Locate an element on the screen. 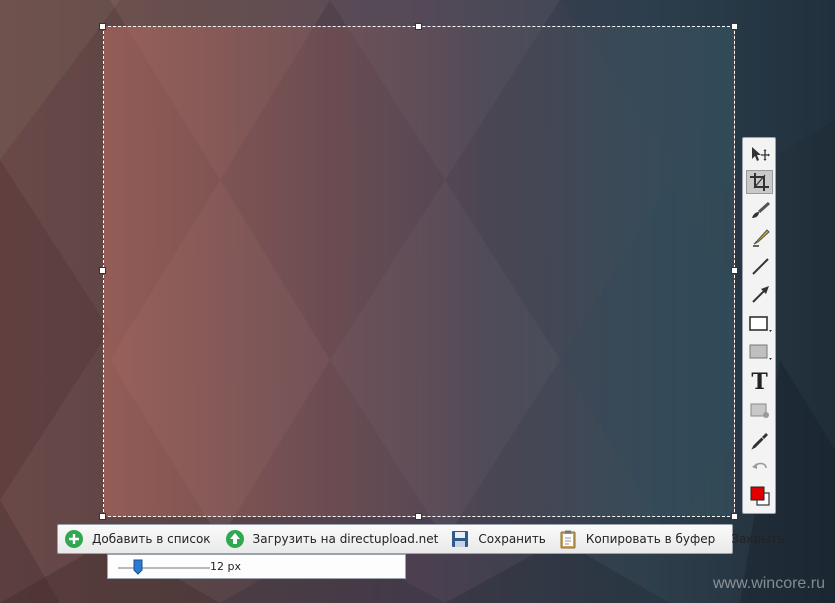  tool-move is located at coordinates (759, 154).